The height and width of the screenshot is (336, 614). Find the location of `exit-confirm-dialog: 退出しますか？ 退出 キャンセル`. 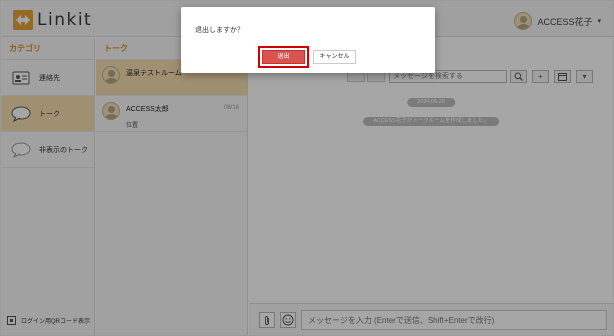

exit-confirm-dialog: 退出しますか？ 退出 キャンセル is located at coordinates (308, 40).